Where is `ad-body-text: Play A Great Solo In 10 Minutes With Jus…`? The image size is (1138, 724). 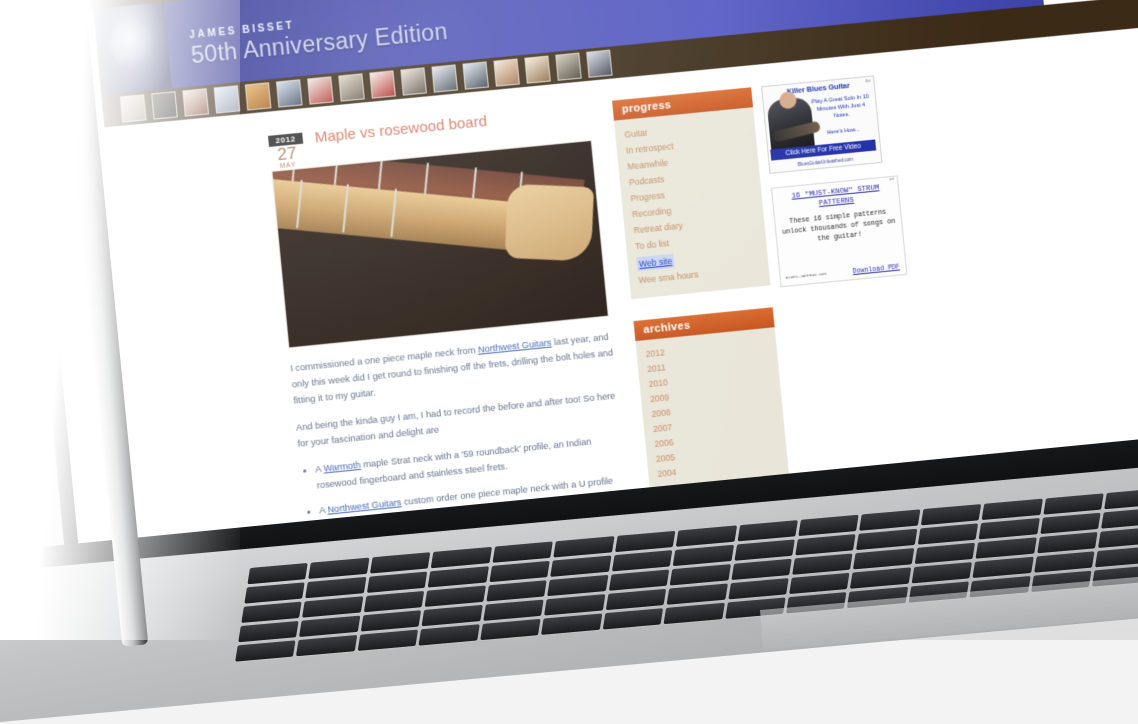 ad-body-text: Play A Great Solo In 10 Minutes With Jus… is located at coordinates (840, 106).